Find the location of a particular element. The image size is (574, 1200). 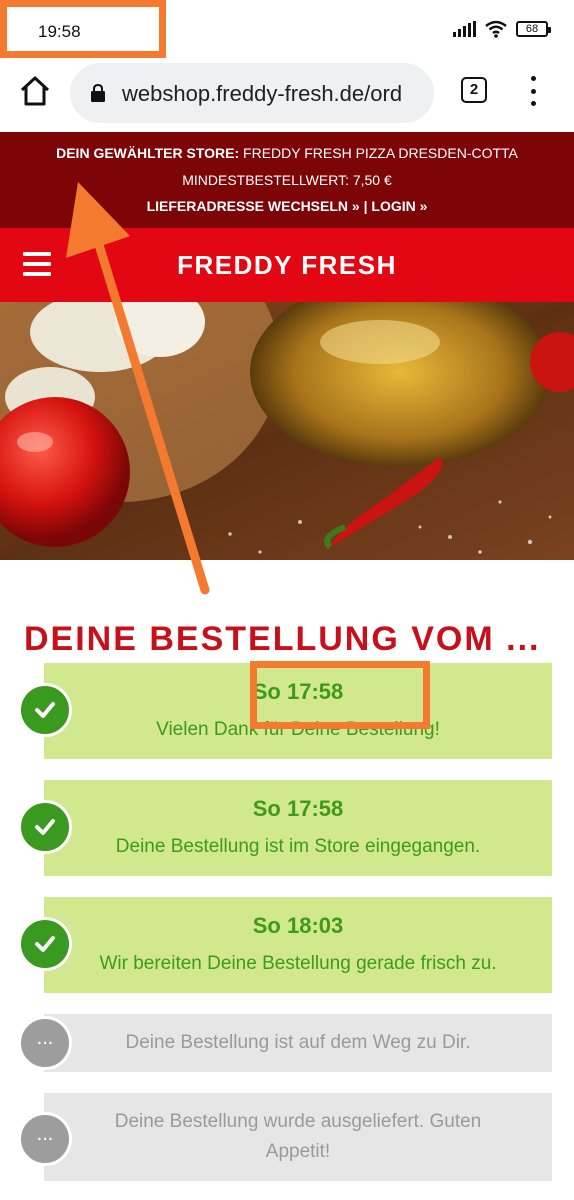

status-icons: 68 is located at coordinates (502, 29).